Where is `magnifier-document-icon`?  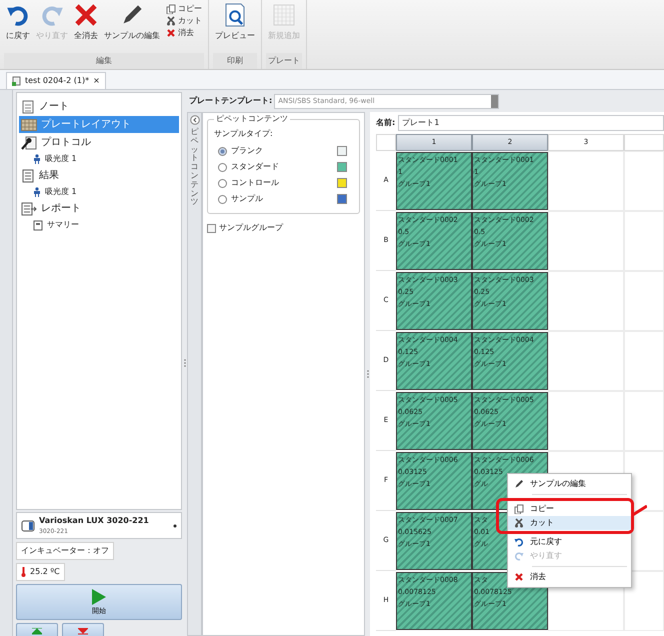
magnifier-document-icon is located at coordinates (235, 15).